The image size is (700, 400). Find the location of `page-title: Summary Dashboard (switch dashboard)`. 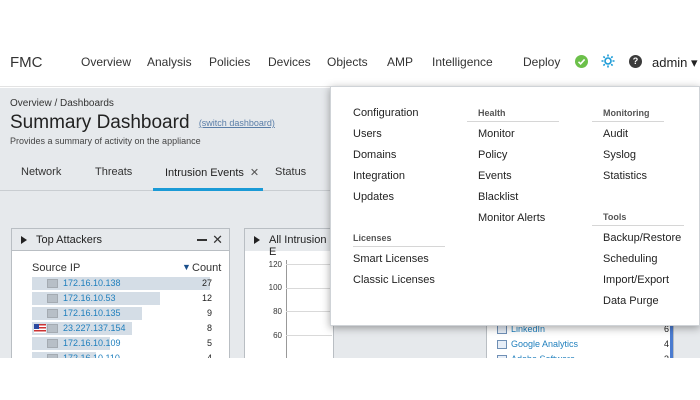

page-title: Summary Dashboard (switch dashboard) is located at coordinates (142, 123).